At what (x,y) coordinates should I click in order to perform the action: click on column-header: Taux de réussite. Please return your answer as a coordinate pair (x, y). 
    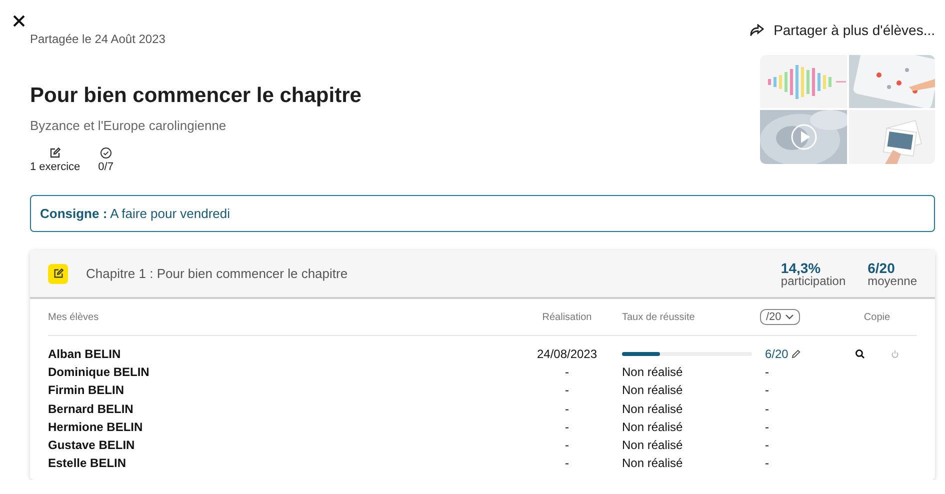
    Looking at the image, I should click on (659, 317).